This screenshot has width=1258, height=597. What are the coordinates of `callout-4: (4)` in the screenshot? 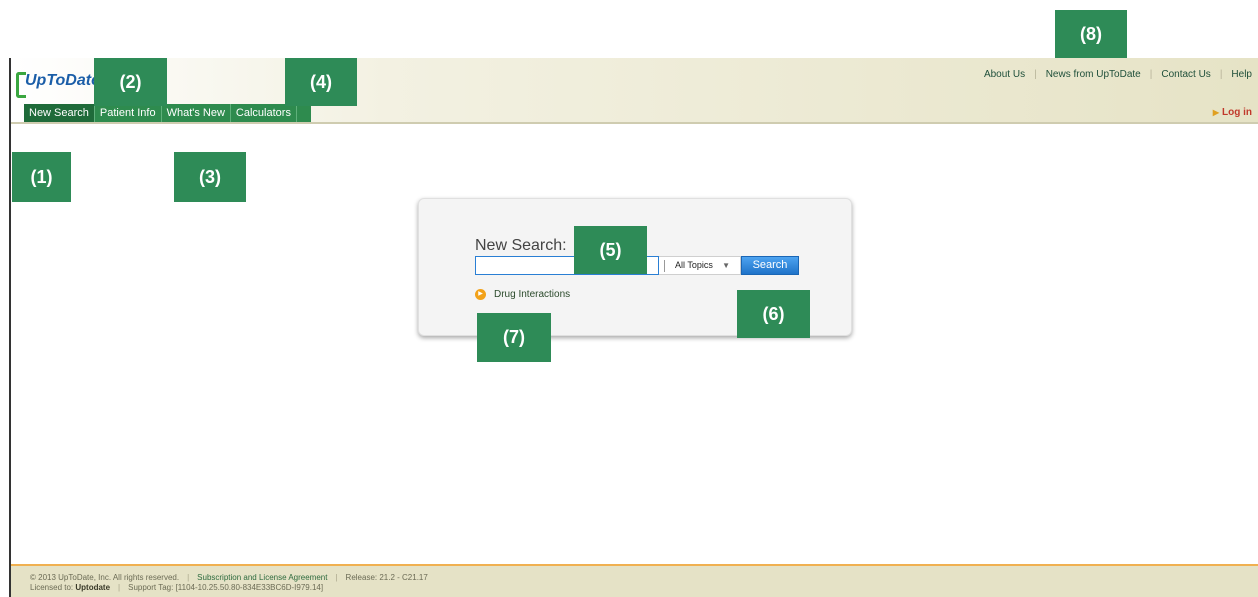 It's located at (321, 82).